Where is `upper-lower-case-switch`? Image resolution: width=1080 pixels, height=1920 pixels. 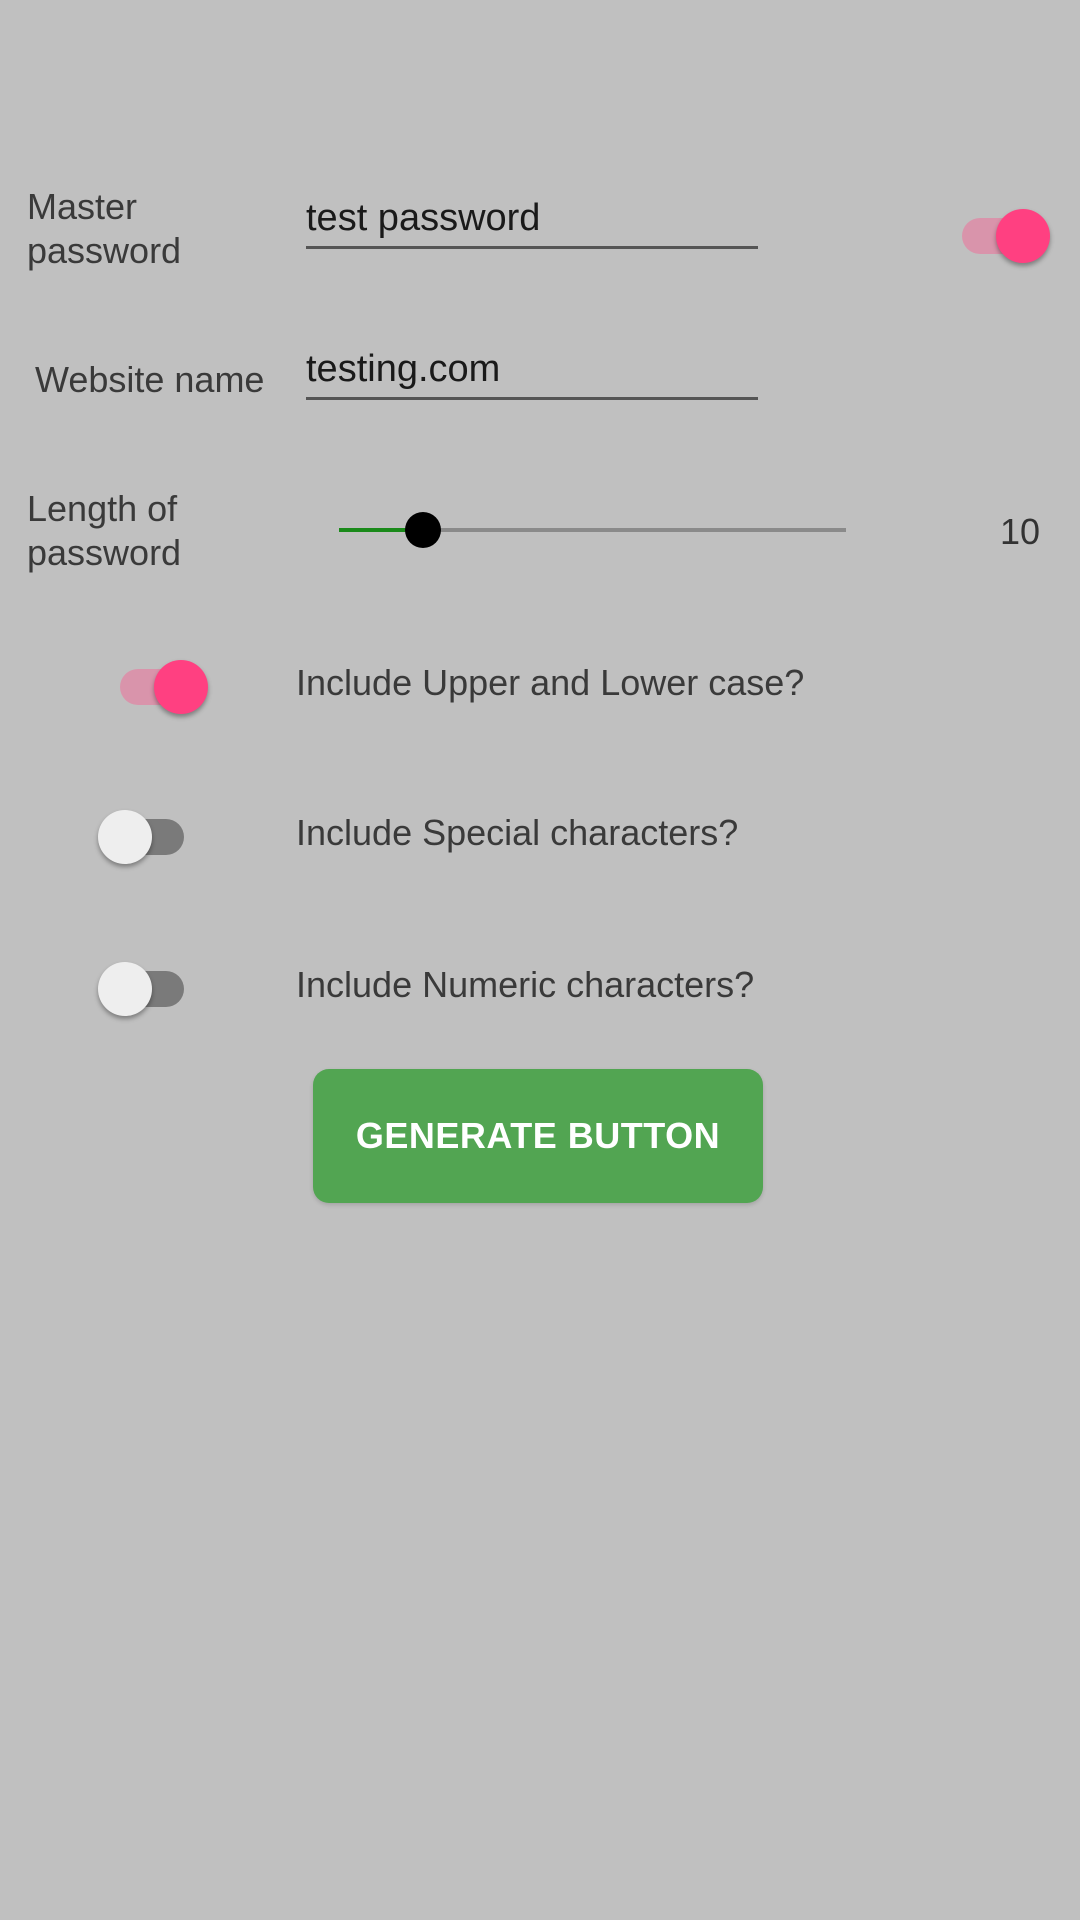
upper-lower-case-switch is located at coordinates (161, 683).